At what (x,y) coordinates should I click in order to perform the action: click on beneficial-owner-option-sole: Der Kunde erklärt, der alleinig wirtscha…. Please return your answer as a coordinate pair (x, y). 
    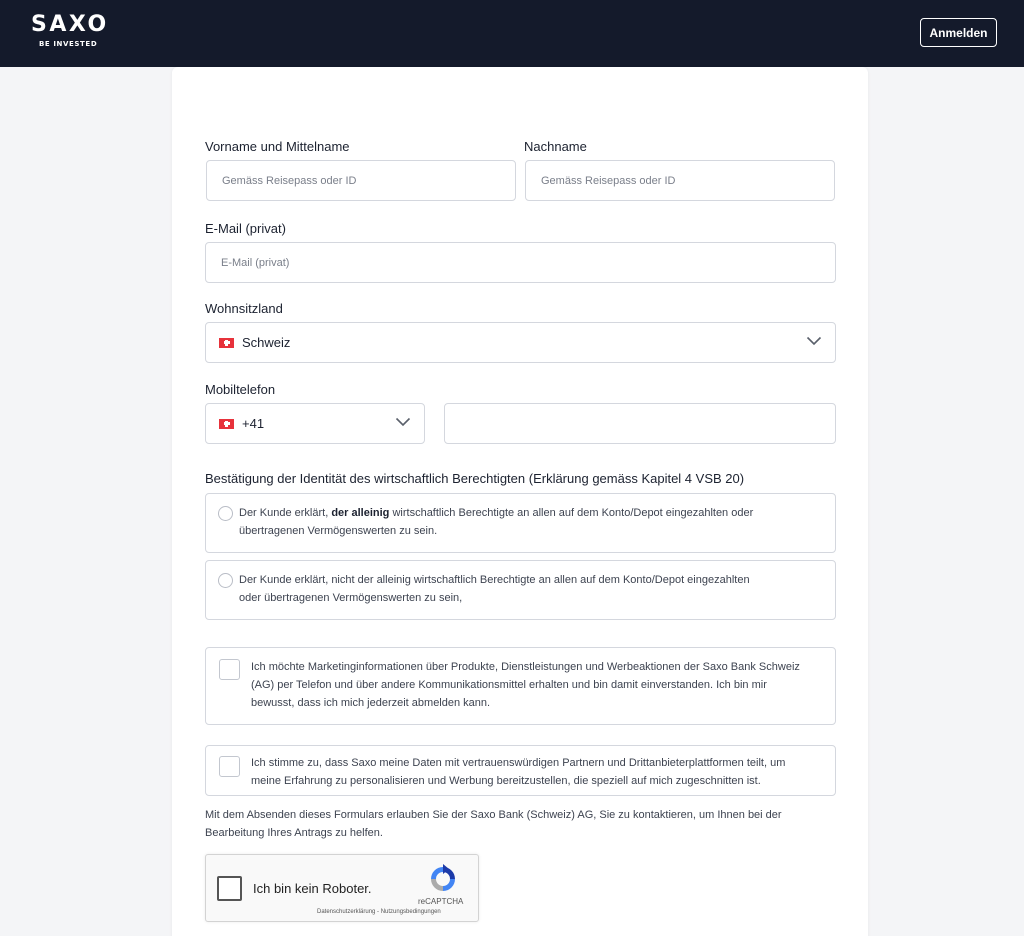
    Looking at the image, I should click on (520, 523).